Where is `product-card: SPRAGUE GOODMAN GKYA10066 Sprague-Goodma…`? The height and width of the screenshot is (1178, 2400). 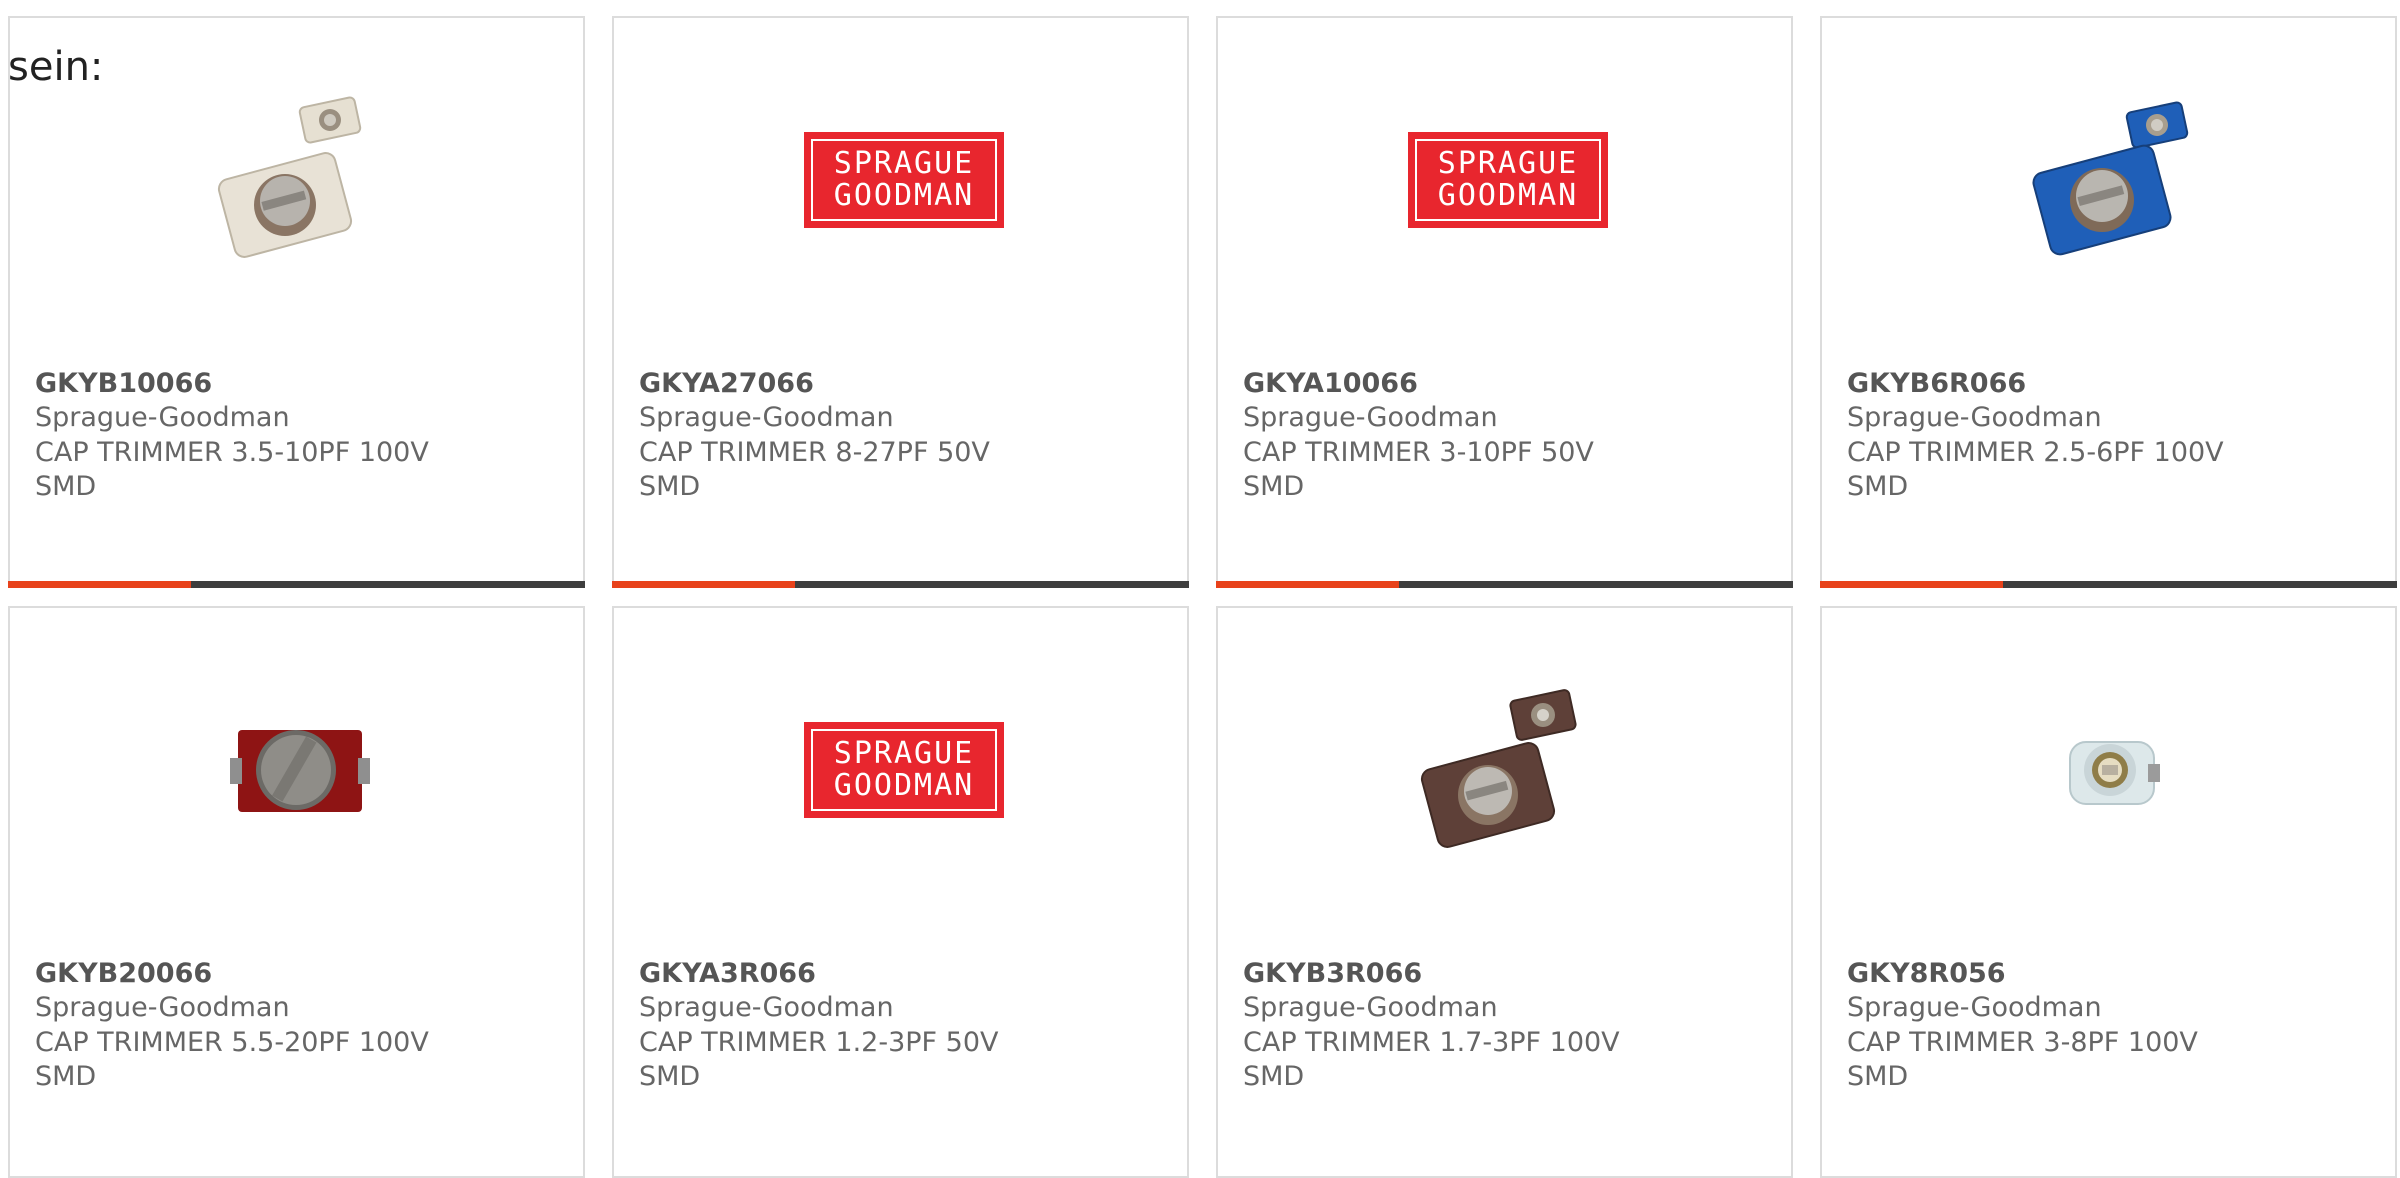 product-card: SPRAGUE GOODMAN GKYA10066 Sprague-Goodma… is located at coordinates (1504, 302).